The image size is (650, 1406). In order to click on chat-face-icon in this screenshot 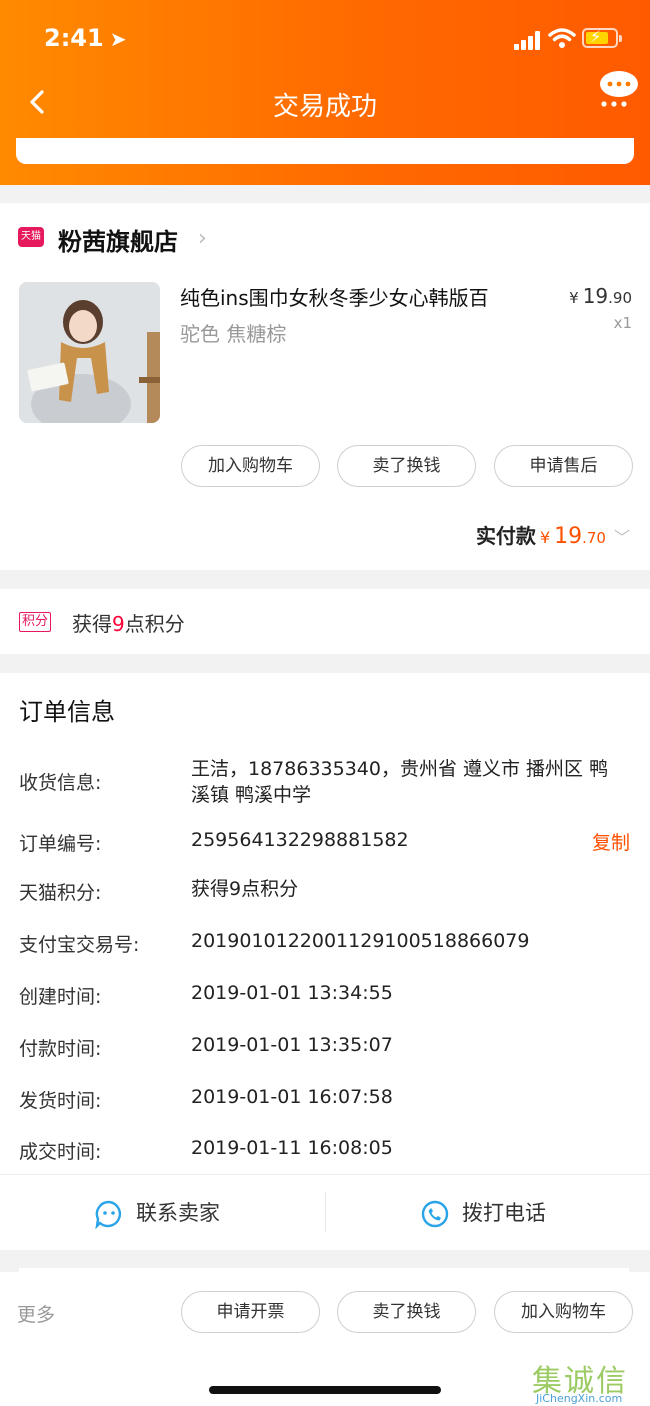, I will do `click(108, 1214)`.